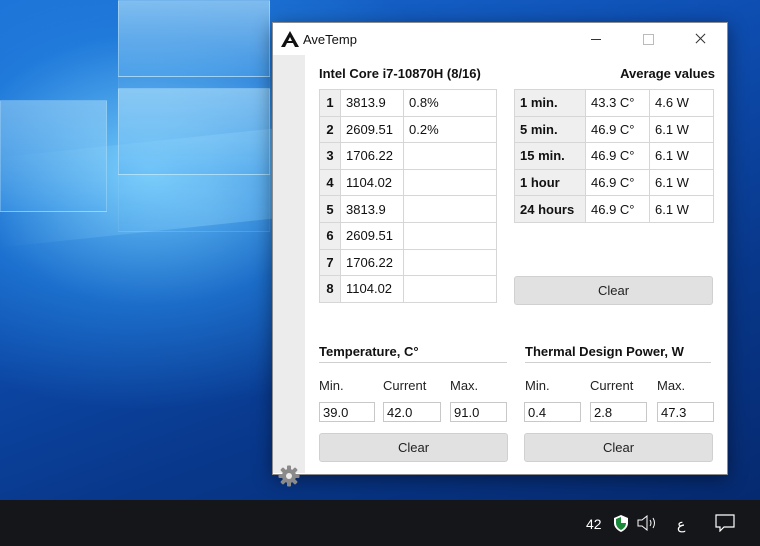 The width and height of the screenshot is (760, 546). Describe the element at coordinates (330, 289) in the screenshot. I see `core-number: 8` at that location.